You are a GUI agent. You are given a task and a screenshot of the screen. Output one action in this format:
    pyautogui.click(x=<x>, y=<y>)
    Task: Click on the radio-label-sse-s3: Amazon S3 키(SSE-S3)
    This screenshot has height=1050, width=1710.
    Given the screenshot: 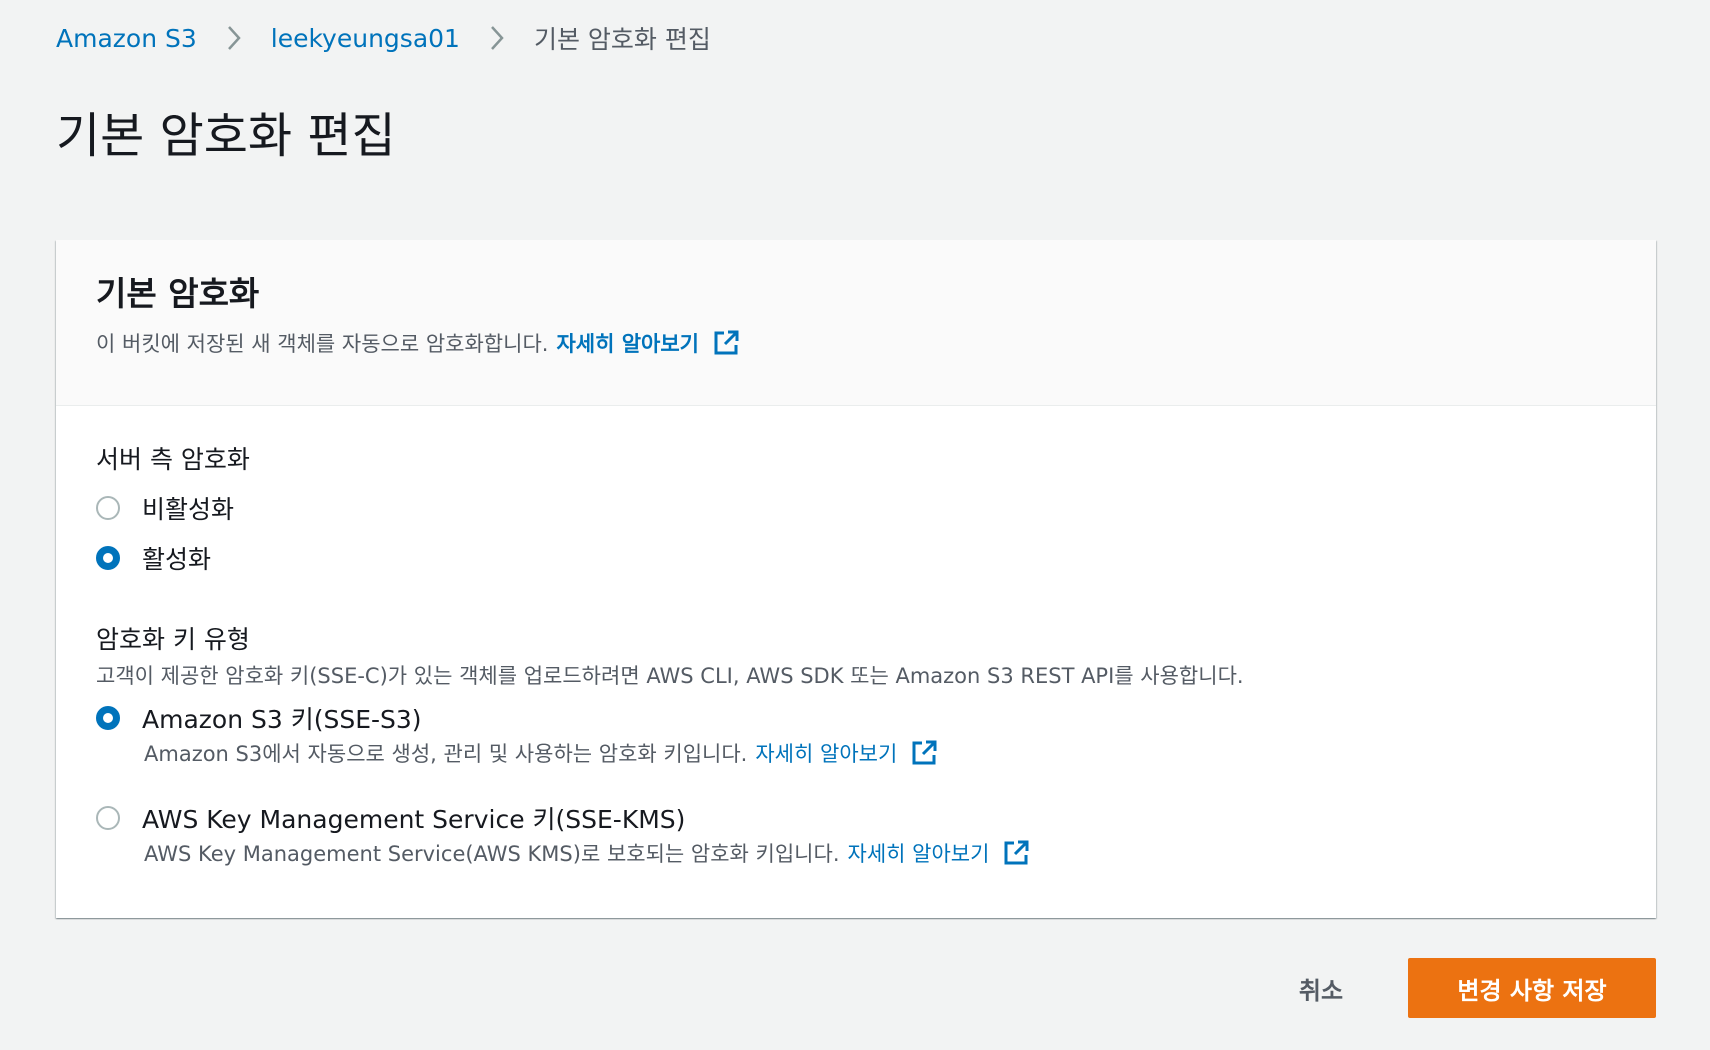 What is the action you would take?
    pyautogui.click(x=282, y=719)
    